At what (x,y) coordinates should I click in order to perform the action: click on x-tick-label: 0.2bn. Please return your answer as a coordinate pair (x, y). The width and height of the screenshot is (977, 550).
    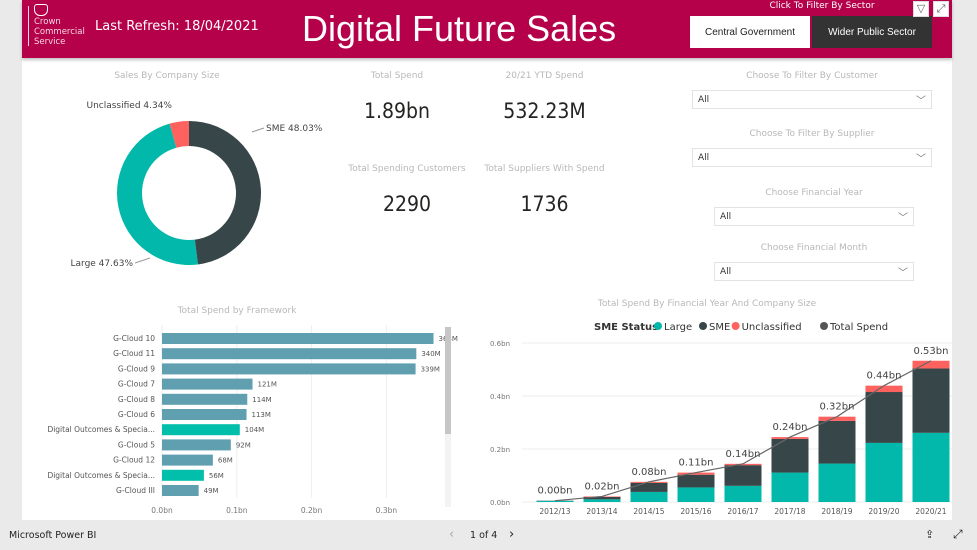
    Looking at the image, I should click on (312, 510).